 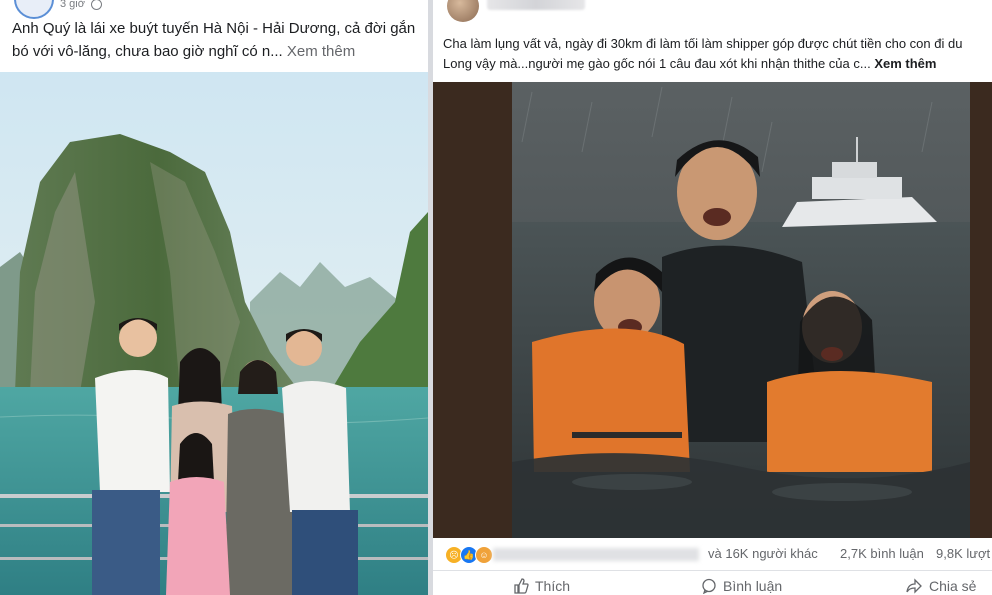 What do you see at coordinates (96, 5) in the screenshot?
I see `globe-icon` at bounding box center [96, 5].